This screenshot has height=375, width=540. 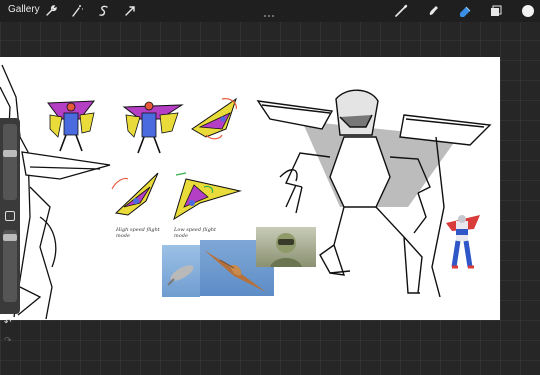 I want to click on top-toolbar: Gallery, so click(x=270, y=11).